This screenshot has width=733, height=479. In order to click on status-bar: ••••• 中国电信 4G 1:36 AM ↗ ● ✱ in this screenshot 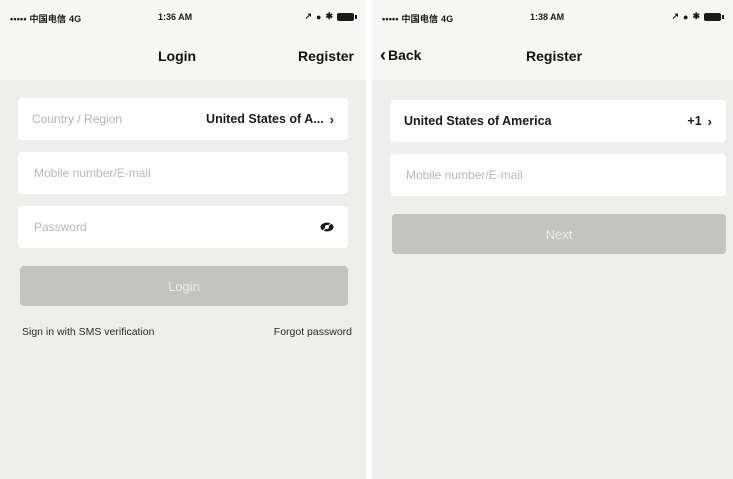, I will do `click(183, 17)`.